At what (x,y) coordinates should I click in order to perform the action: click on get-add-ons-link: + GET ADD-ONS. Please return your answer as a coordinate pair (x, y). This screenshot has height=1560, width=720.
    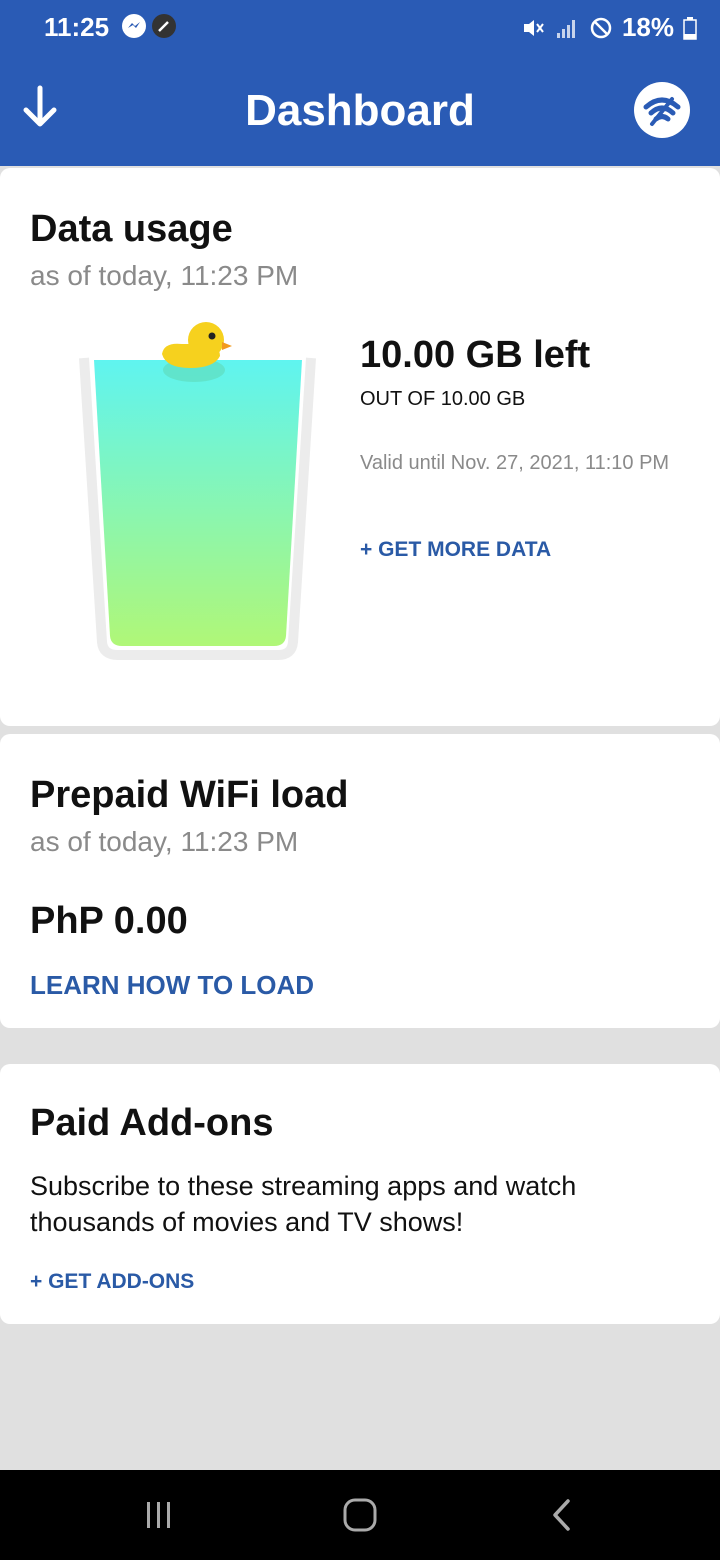
    Looking at the image, I should click on (112, 1282).